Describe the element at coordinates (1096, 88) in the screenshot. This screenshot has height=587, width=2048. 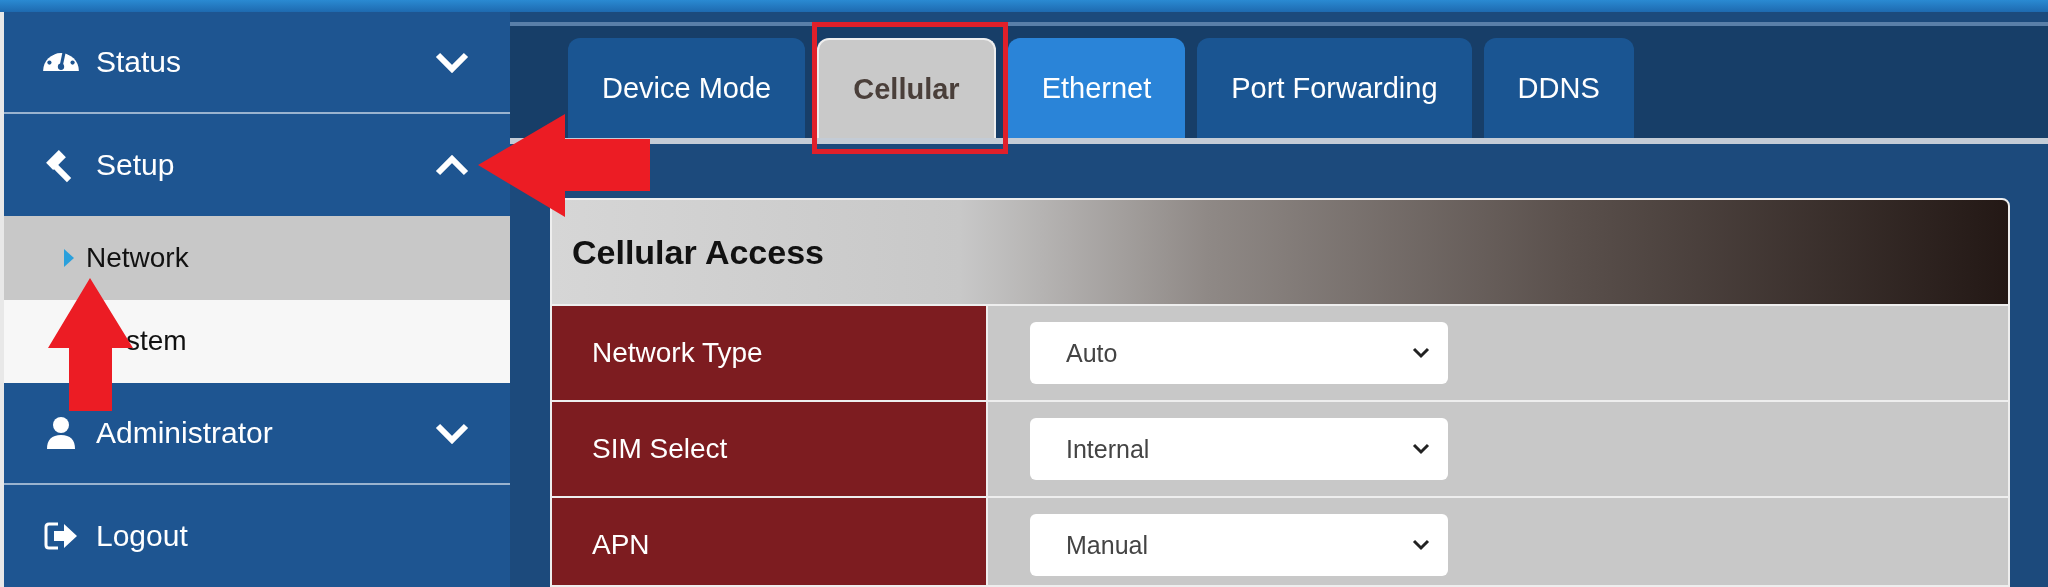
I see `tab: Ethernet` at that location.